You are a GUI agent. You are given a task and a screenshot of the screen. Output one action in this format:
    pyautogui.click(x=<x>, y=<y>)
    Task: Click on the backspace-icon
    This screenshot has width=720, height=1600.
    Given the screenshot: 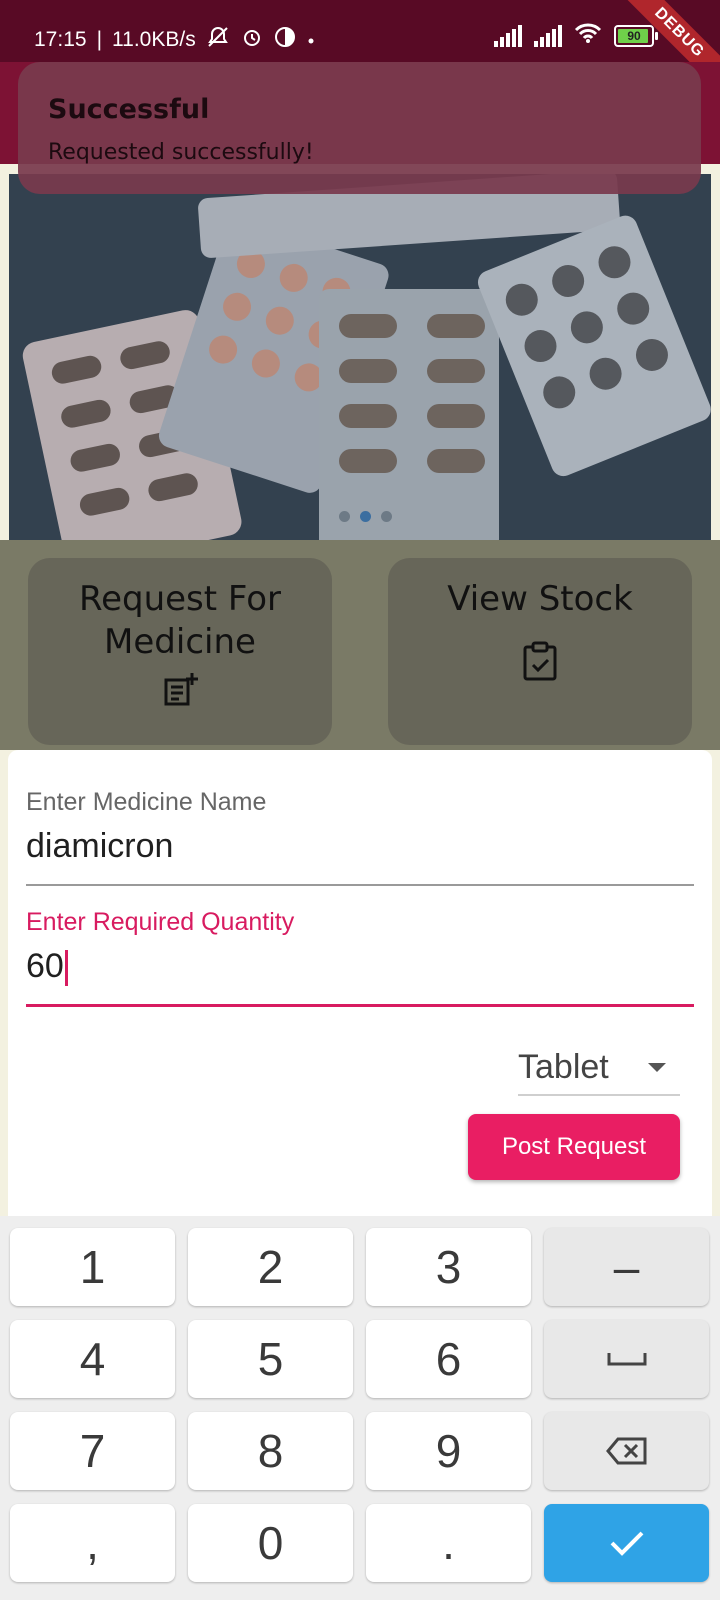 What is the action you would take?
    pyautogui.click(x=625, y=1451)
    